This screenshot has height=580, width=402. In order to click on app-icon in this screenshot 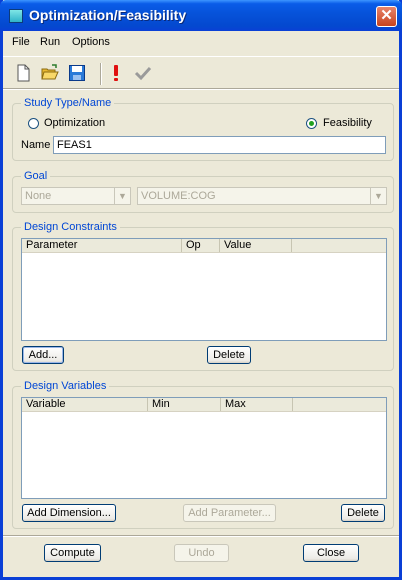, I will do `click(16, 16)`.